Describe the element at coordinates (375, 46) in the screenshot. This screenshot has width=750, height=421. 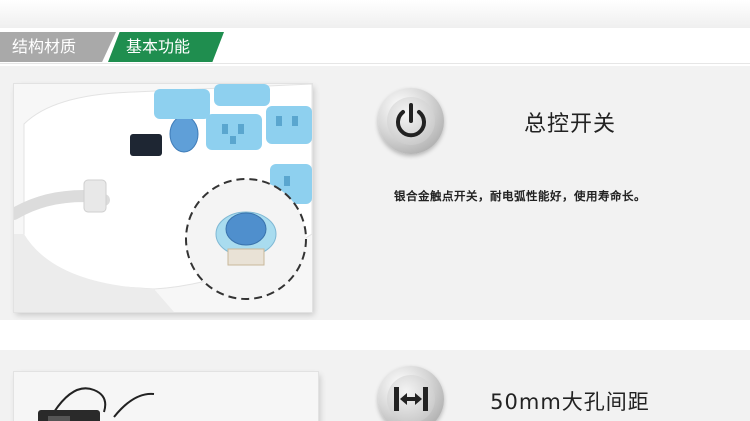
I see `tab-bar: 结构材质 基本功能` at that location.